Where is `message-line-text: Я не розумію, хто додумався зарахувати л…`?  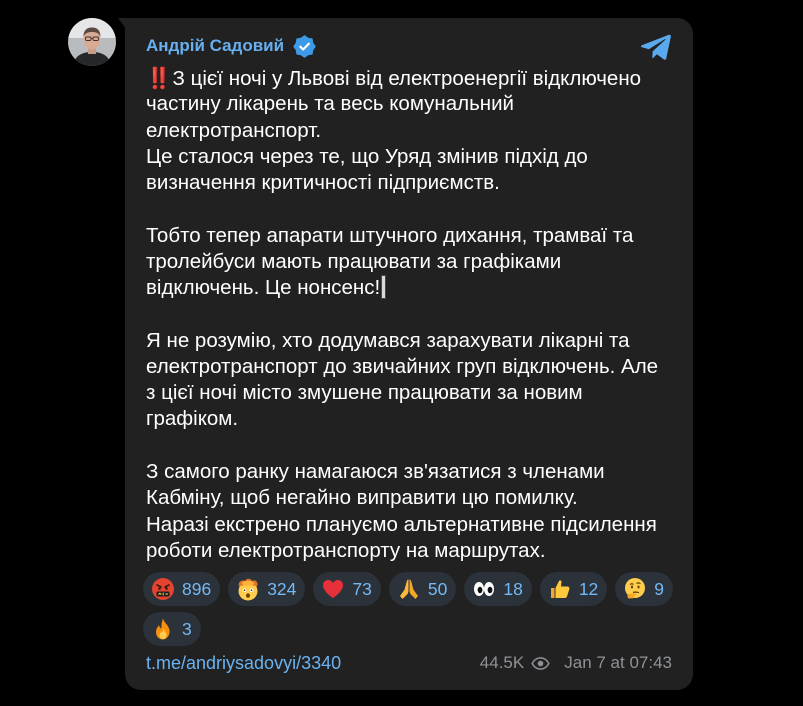
message-line-text: Я не розумію, хто додумався зарахувати л… is located at coordinates (388, 340).